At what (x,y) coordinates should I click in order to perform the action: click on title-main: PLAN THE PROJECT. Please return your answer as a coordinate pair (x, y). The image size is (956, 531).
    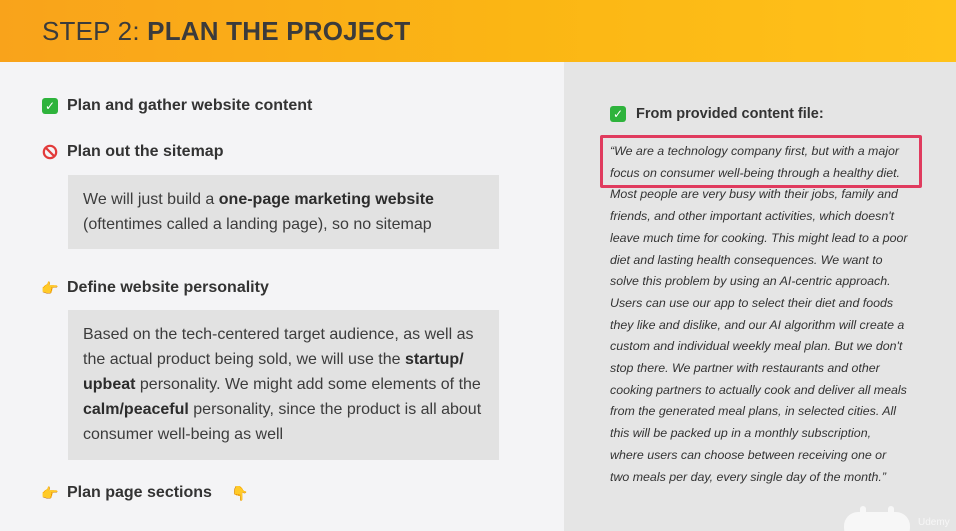
    Looking at the image, I should click on (279, 31).